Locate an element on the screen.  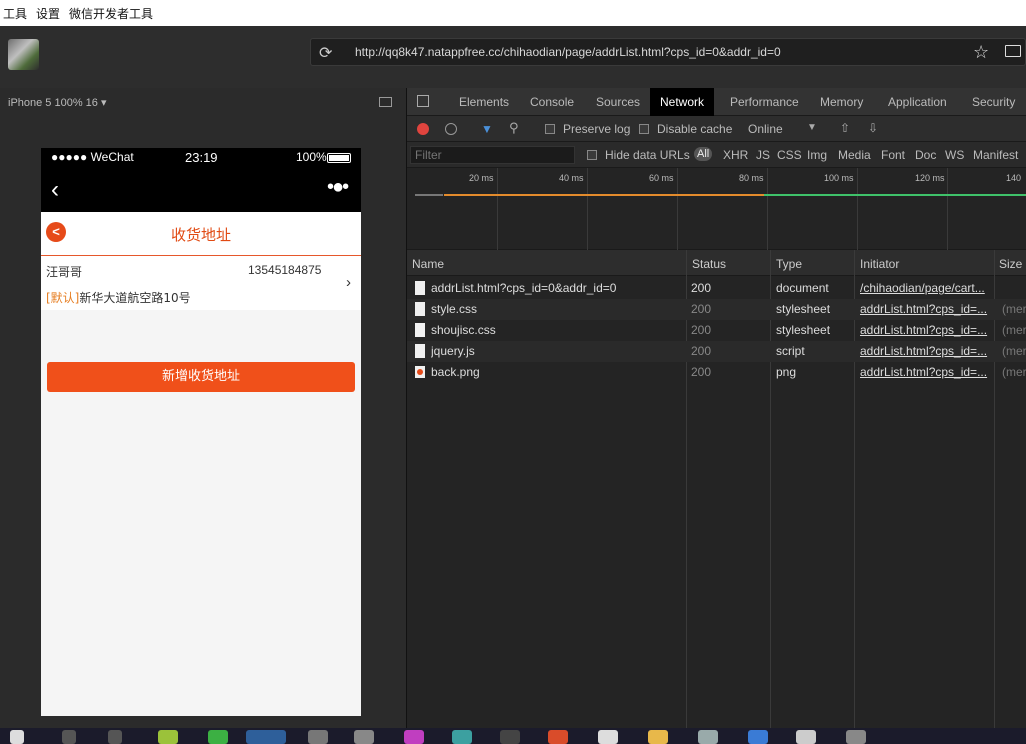
avatar is located at coordinates (23, 54).